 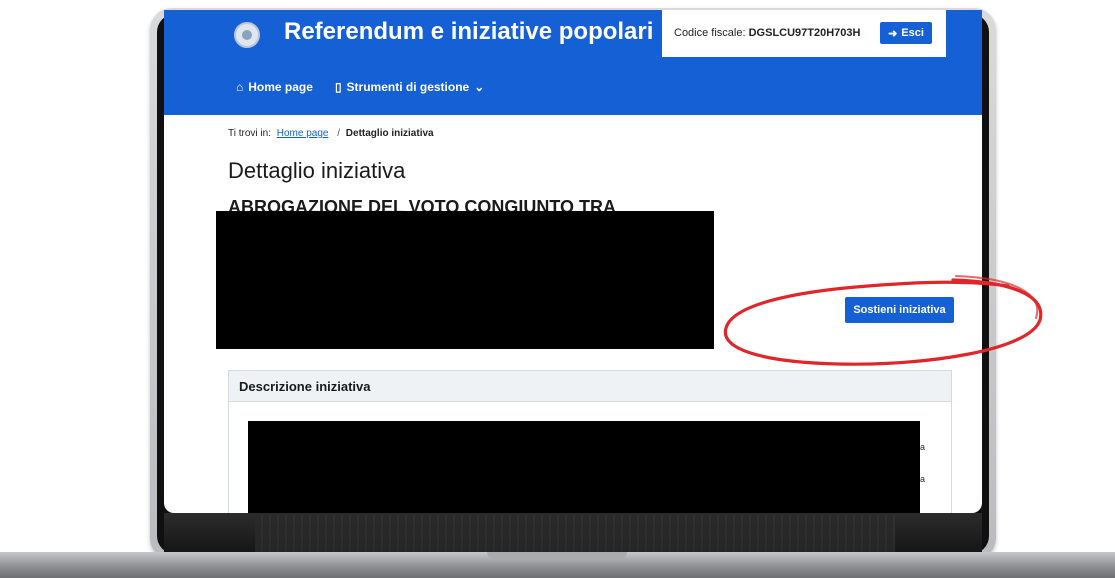 What do you see at coordinates (338, 87) in the screenshot?
I see `tablet-icon: ▯` at bounding box center [338, 87].